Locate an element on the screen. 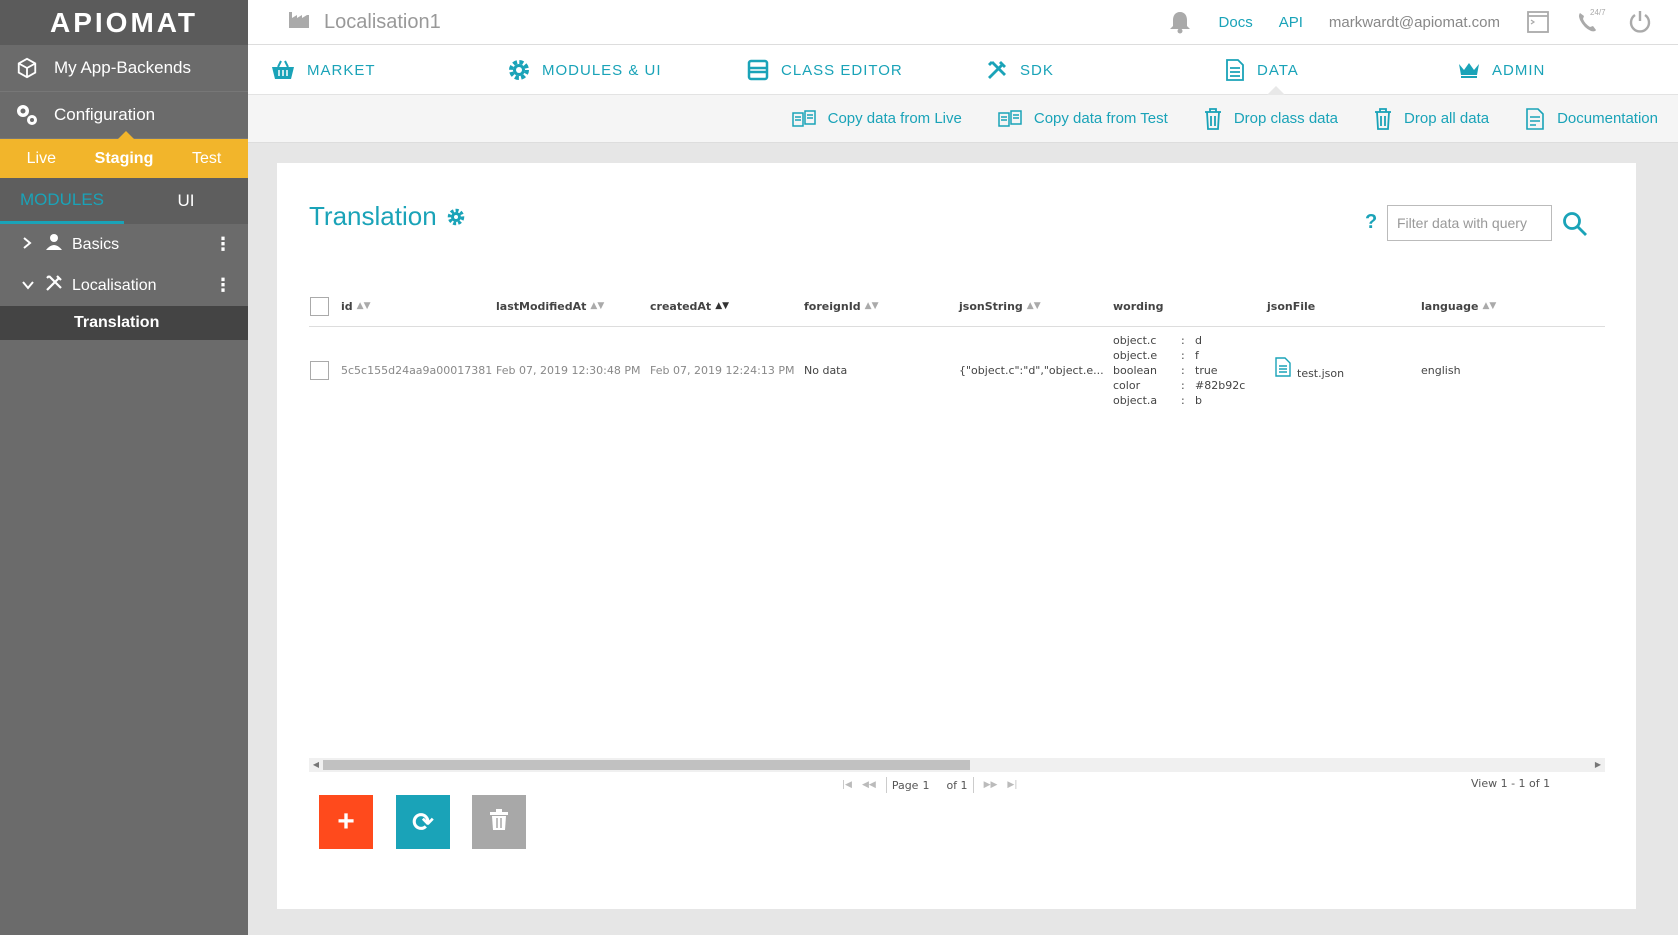 Image resolution: width=1678 pixels, height=935 pixels. copy-from-test-button: Copy data from Test is located at coordinates (1083, 118).